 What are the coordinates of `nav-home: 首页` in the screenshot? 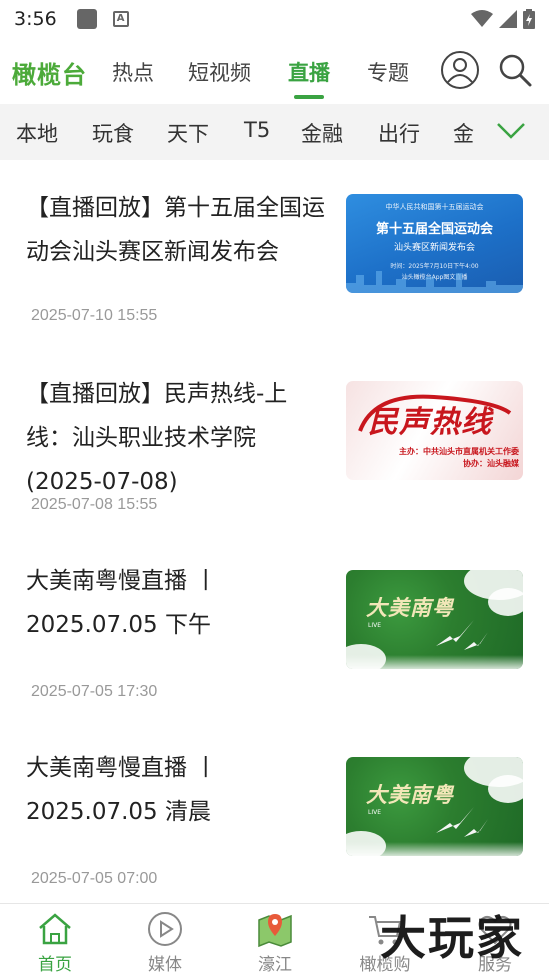 It's located at (55, 940).